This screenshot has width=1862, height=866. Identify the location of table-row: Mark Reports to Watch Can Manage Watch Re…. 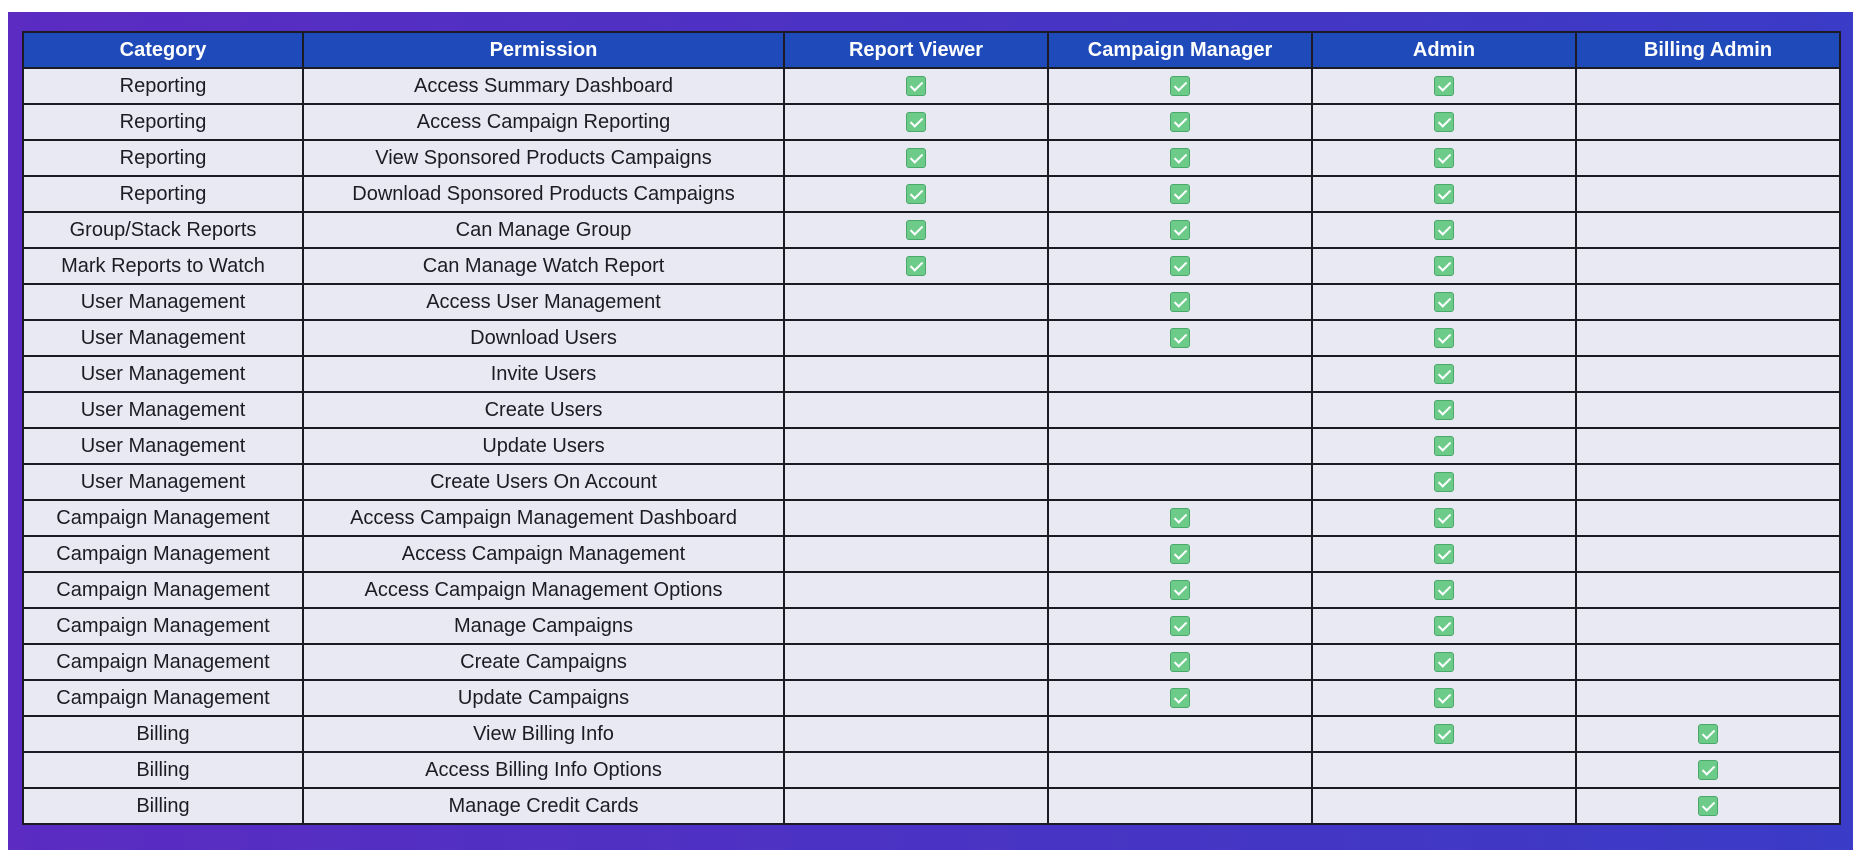
(931, 266).